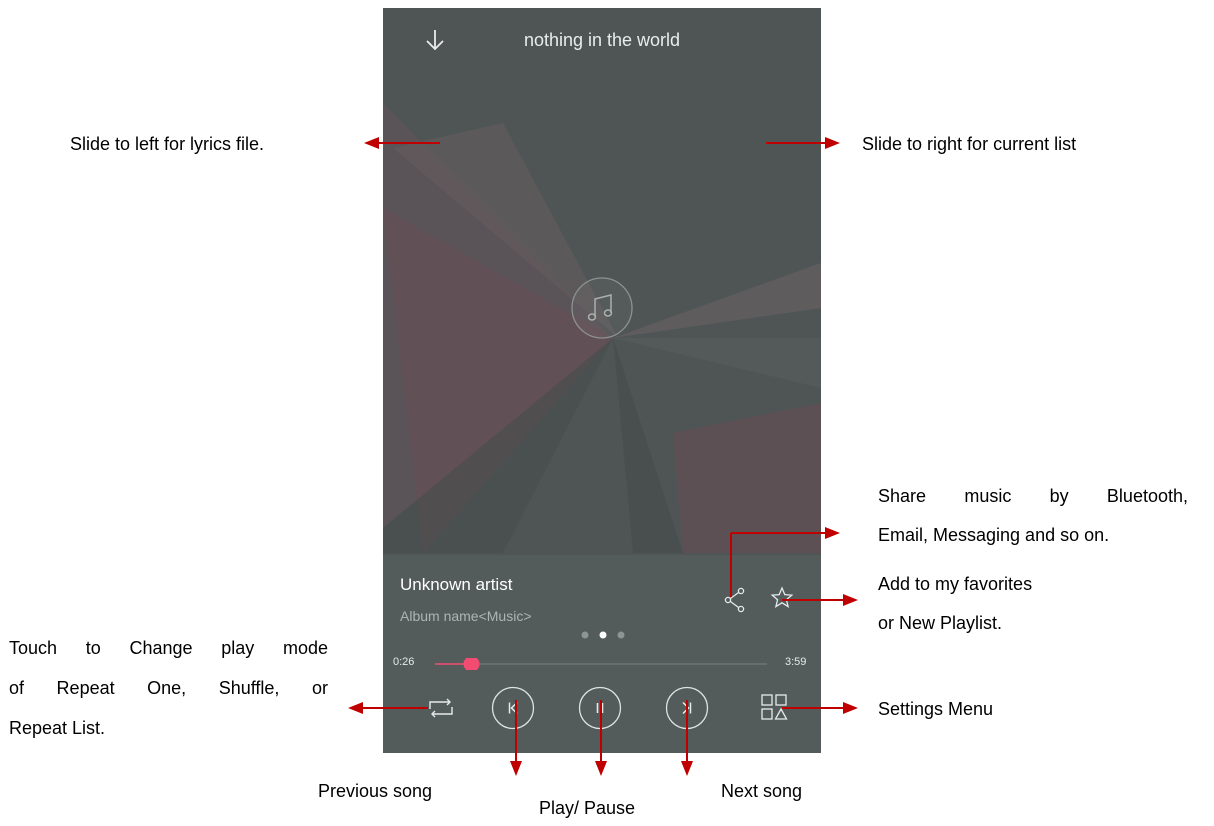  What do you see at coordinates (955, 584) in the screenshot?
I see `annotation-favorites-line1: Add to my favorites` at bounding box center [955, 584].